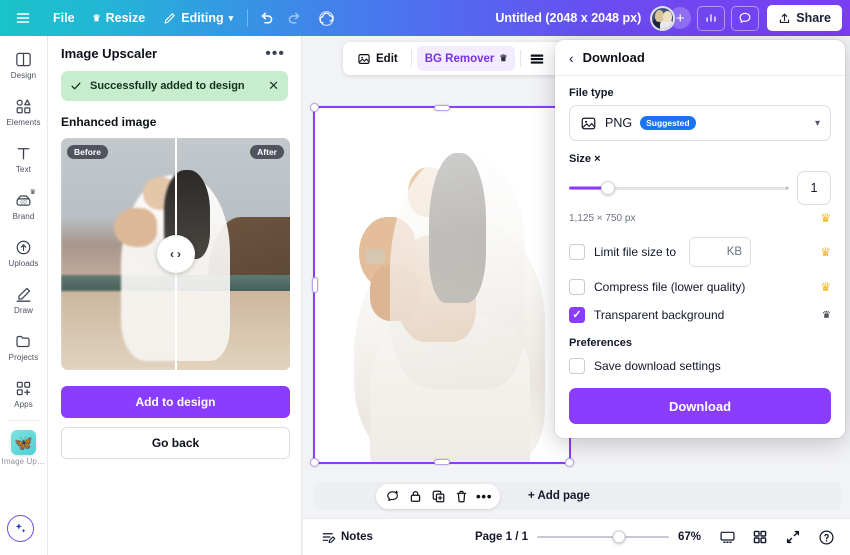  Describe the element at coordinates (793, 537) in the screenshot. I see `fullscreen-expand-icon` at that location.